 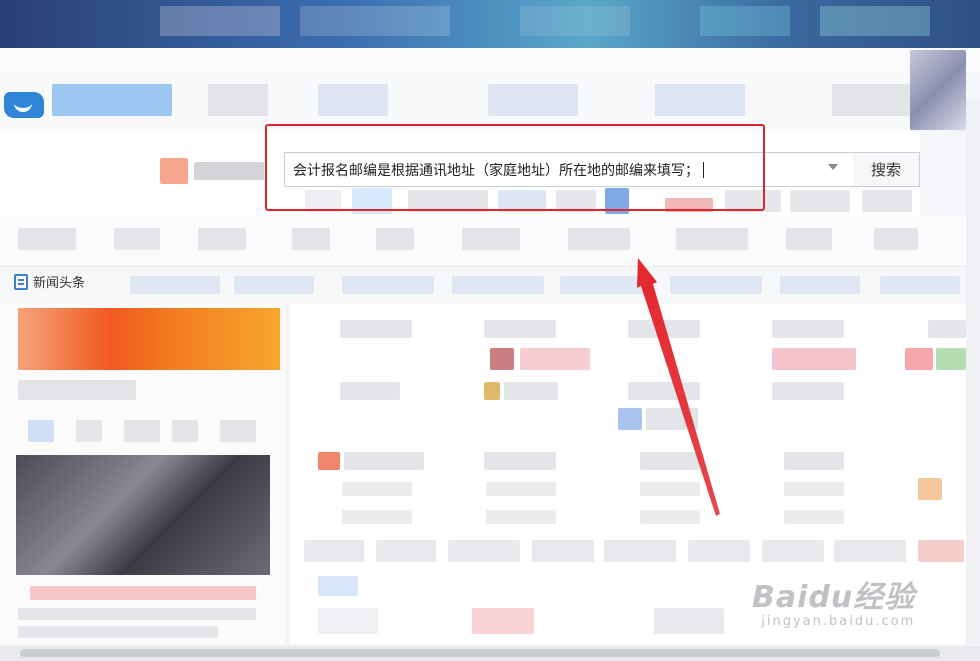 I want to click on watermark-main: Baidu经验, so click(x=834, y=597).